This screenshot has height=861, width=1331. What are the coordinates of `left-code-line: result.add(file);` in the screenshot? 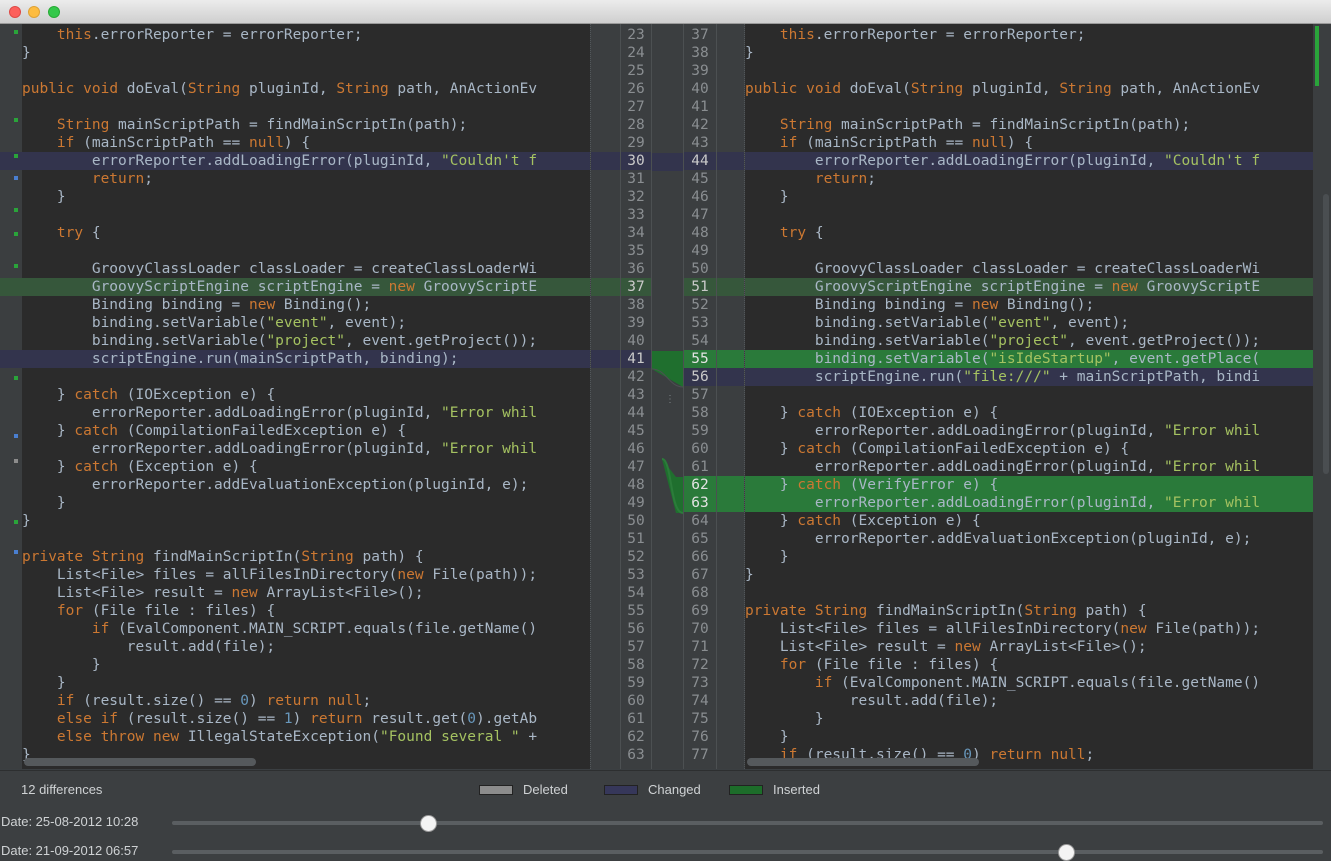 It's located at (306, 647).